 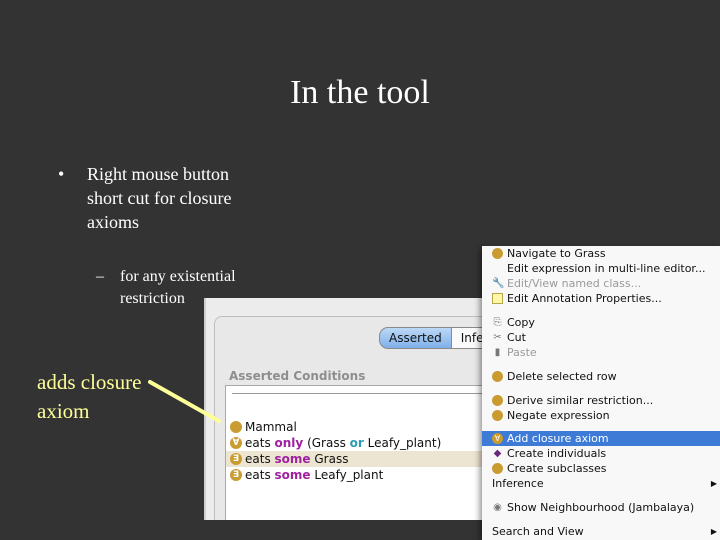 What do you see at coordinates (497, 322) in the screenshot?
I see `copy-icon: ⎘` at bounding box center [497, 322].